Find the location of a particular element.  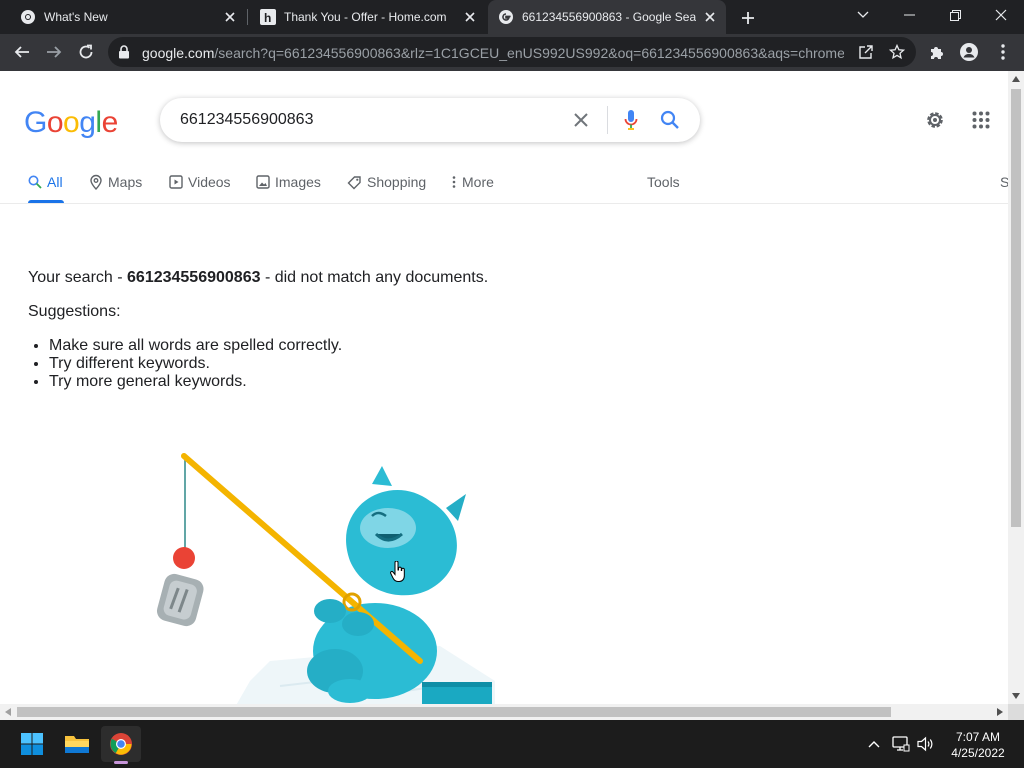

new-tab-button is located at coordinates (748, 18).